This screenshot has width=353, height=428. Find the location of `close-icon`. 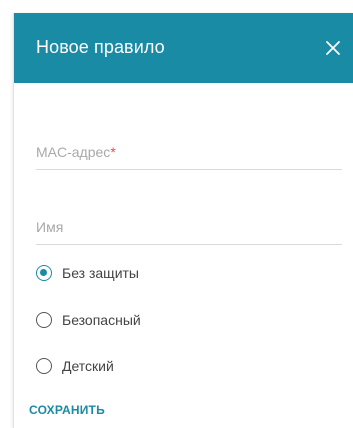

close-icon is located at coordinates (333, 48).